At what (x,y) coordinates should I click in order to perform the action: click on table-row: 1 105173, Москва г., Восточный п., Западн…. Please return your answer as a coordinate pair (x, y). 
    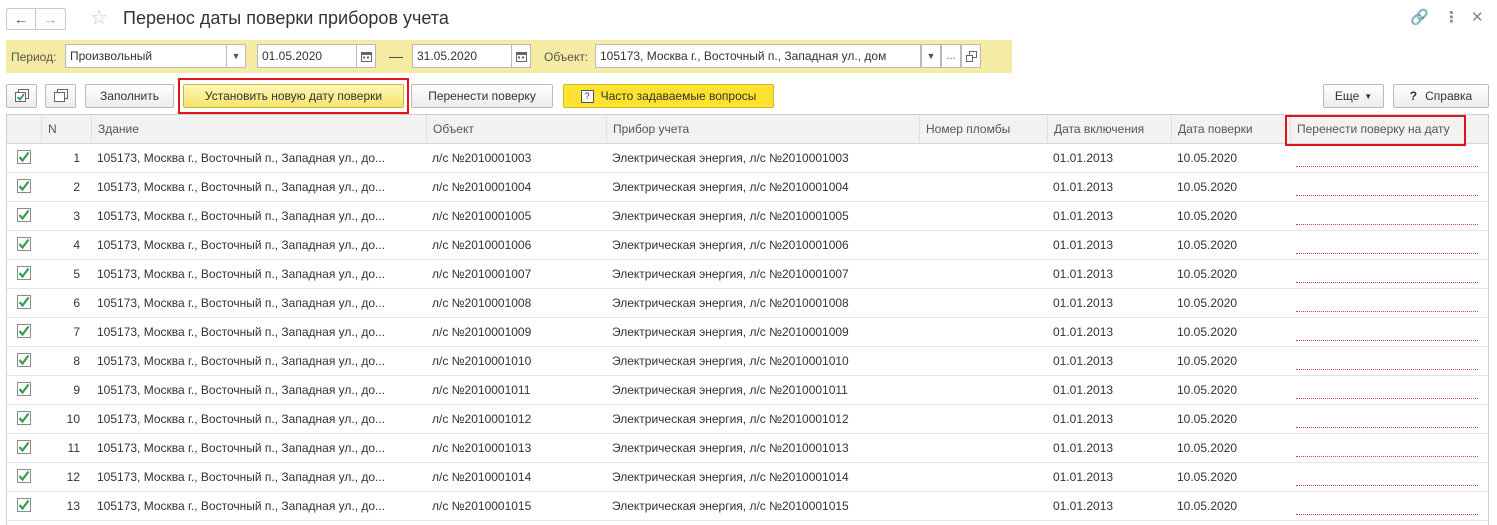
    Looking at the image, I should click on (747, 158).